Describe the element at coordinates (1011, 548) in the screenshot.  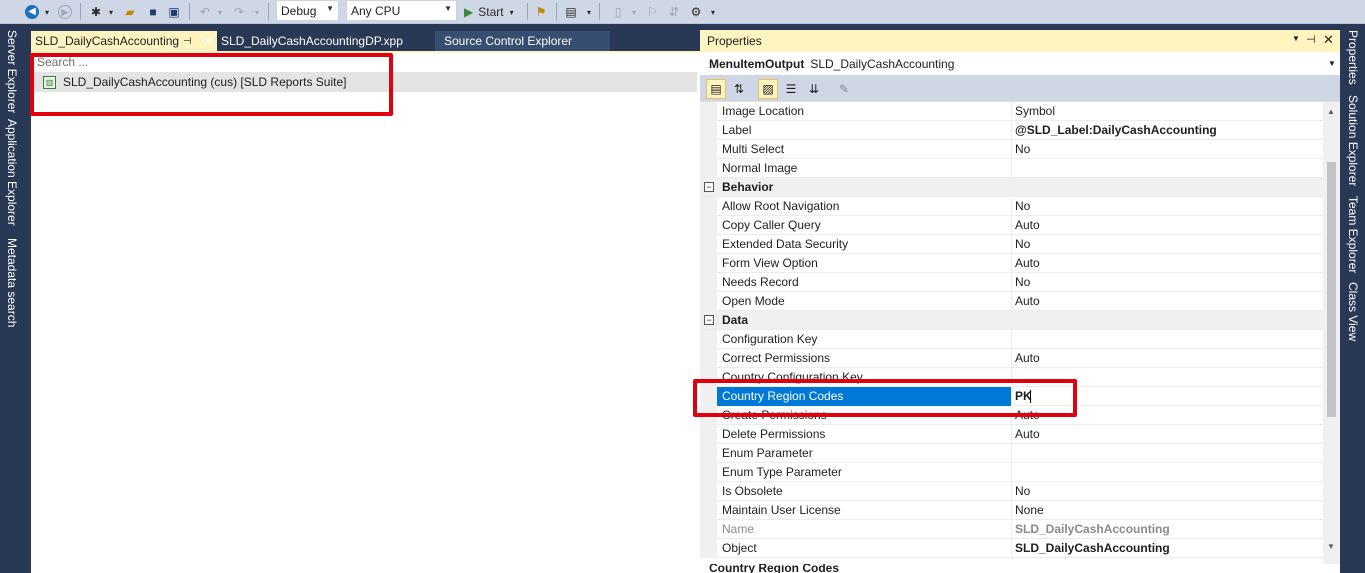
I see `property-row: Object SLD_DailyCashAccounting` at that location.